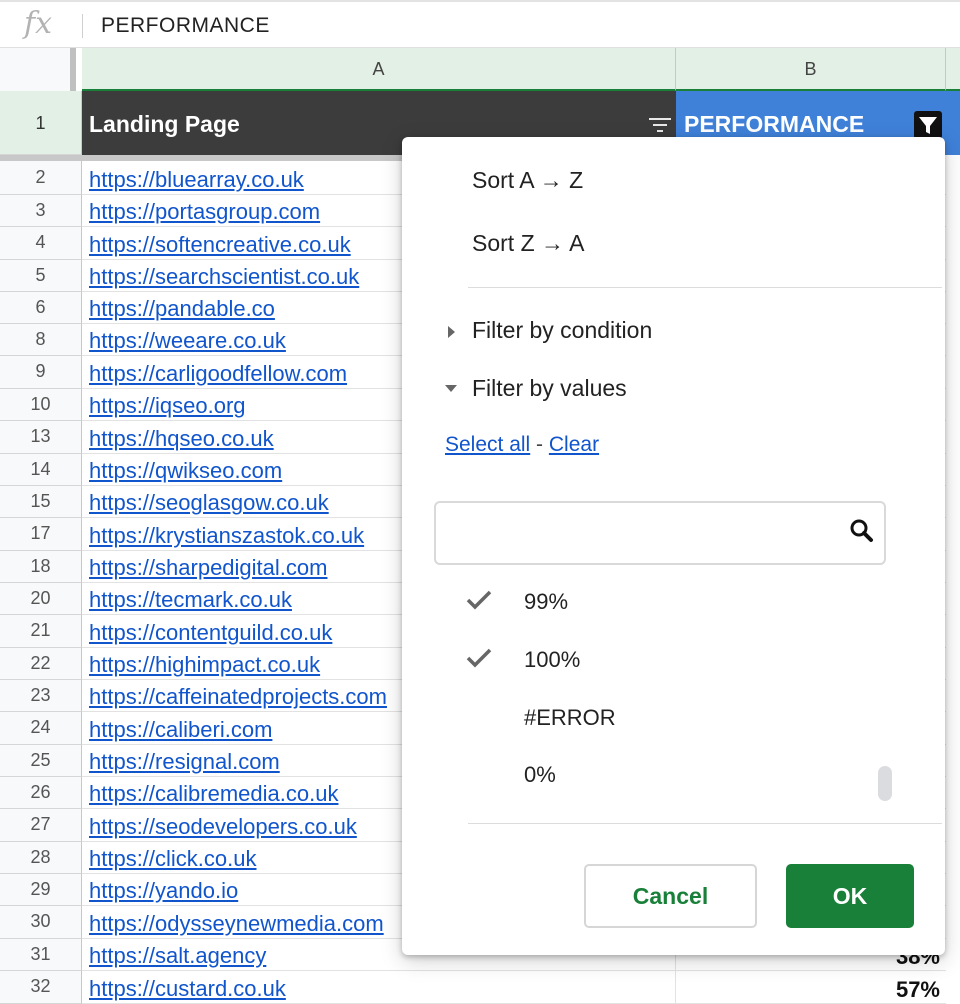  Describe the element at coordinates (173, 859) in the screenshot. I see `landing-page-link: https://click.co.uk` at that location.